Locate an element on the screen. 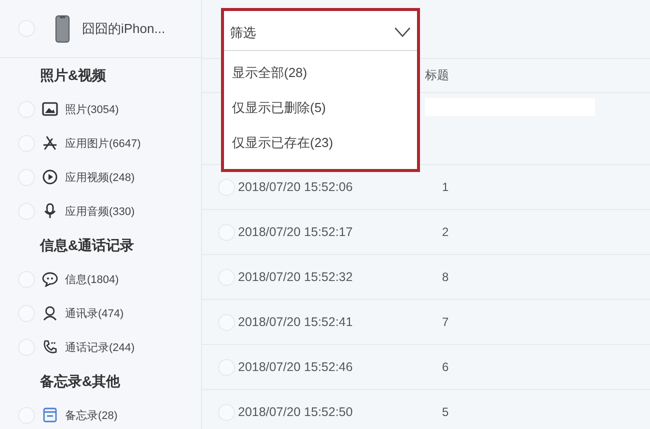  sidebar-item: 信息(1804) is located at coordinates (92, 279).